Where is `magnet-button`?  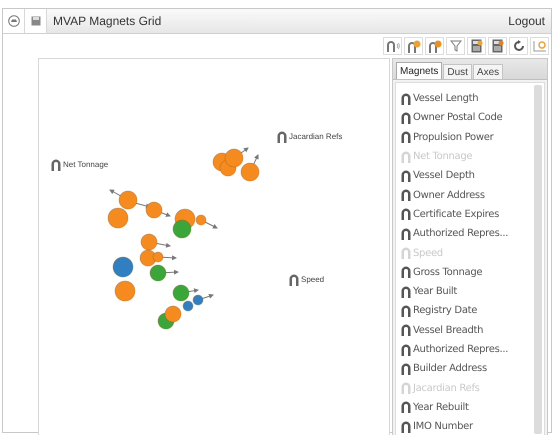 magnet-button is located at coordinates (392, 46).